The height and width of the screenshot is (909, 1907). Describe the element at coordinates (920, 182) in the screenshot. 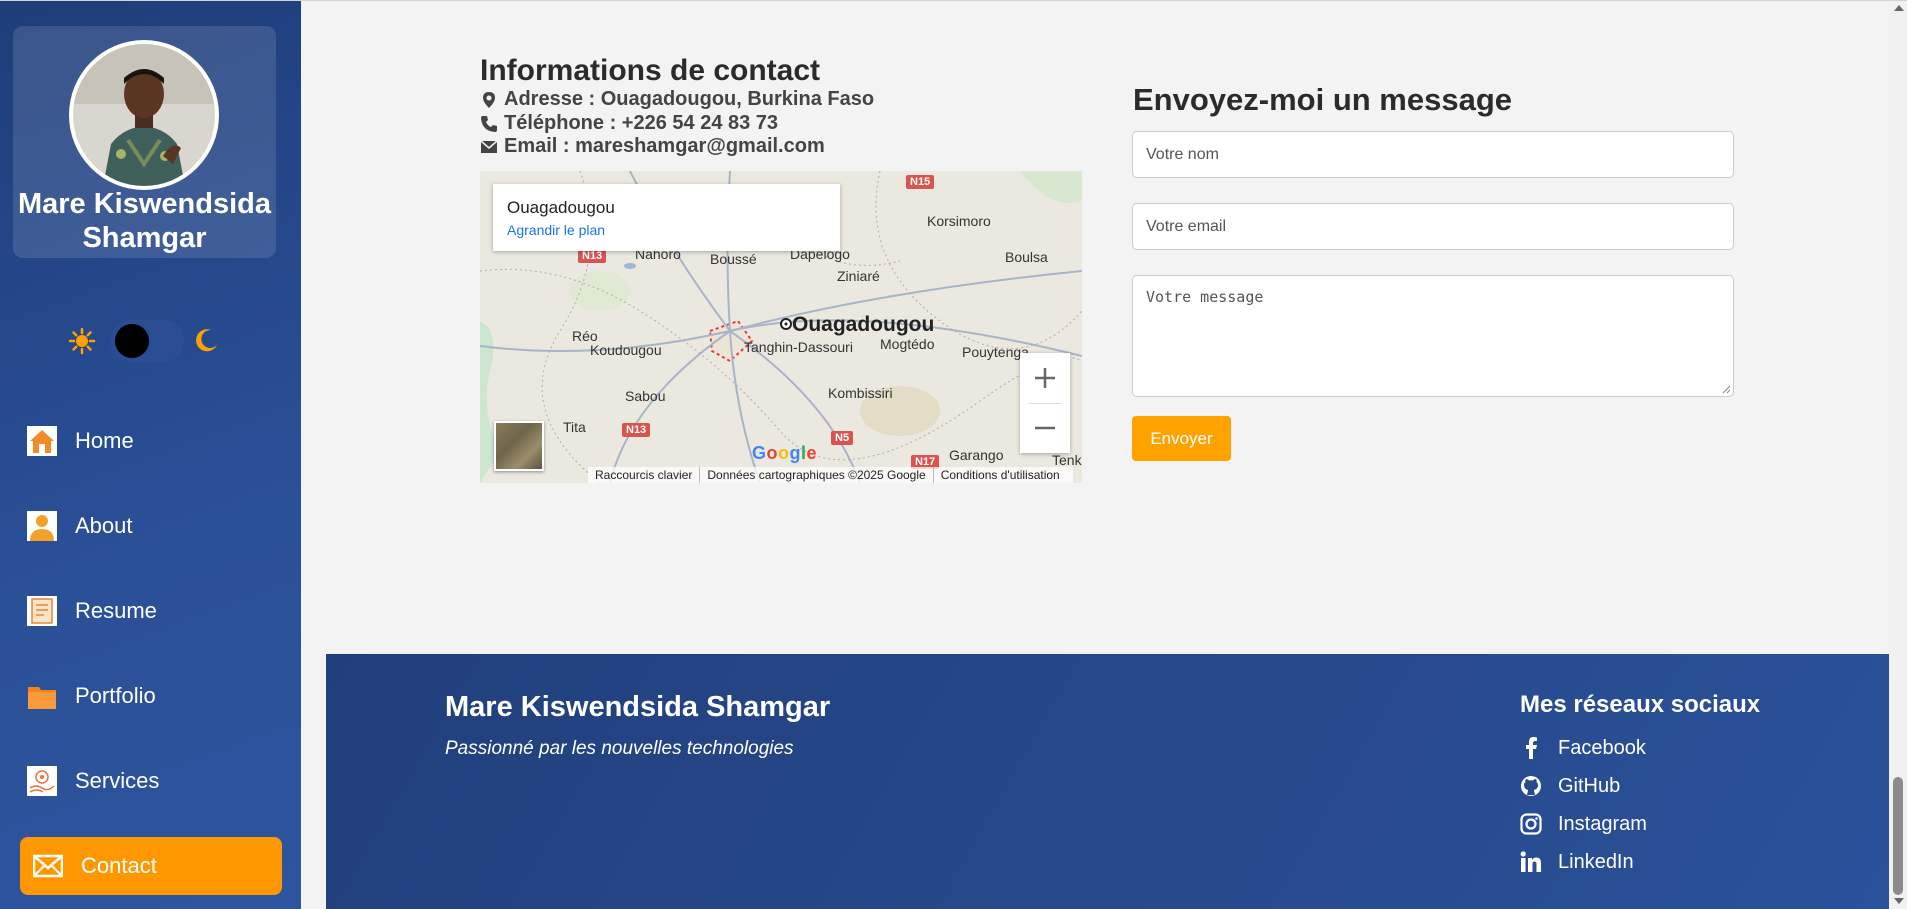

I see `road-badge: N15` at that location.